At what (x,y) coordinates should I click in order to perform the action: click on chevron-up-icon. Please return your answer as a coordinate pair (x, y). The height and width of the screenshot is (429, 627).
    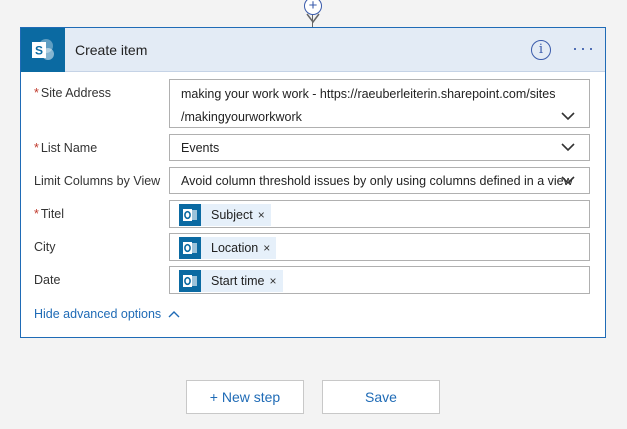
    Looking at the image, I should click on (174, 314).